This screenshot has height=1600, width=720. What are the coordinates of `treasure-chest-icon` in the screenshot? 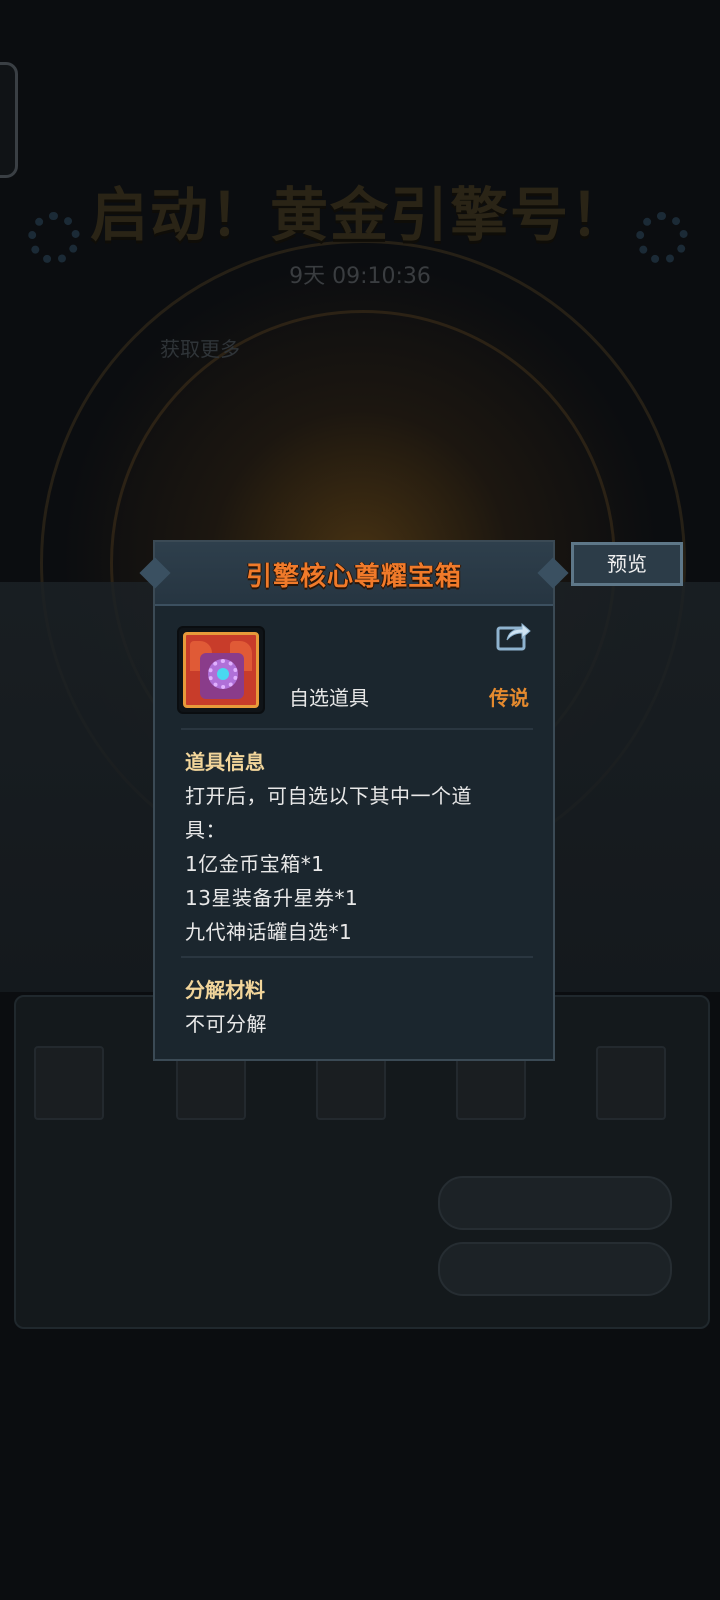 It's located at (221, 670).